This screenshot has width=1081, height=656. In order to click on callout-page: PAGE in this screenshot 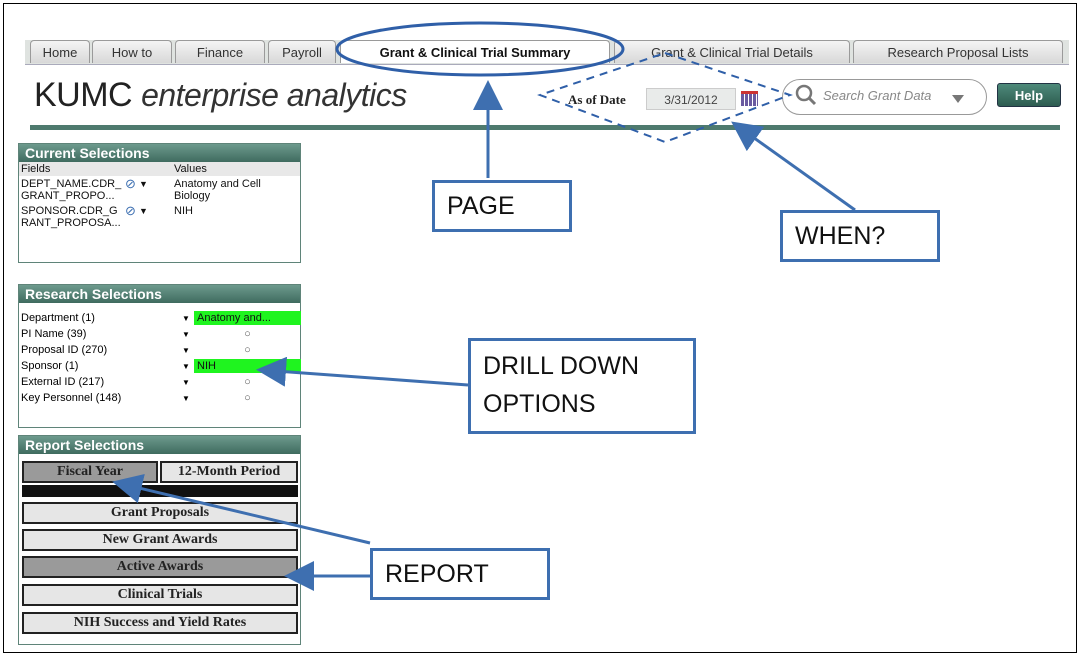, I will do `click(502, 206)`.